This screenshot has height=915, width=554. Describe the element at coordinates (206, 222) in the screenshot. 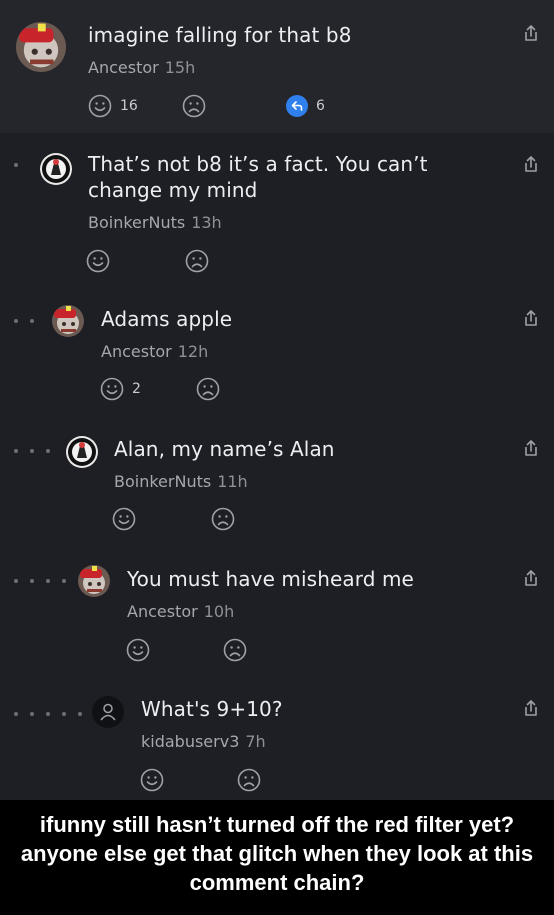

I see `timestamp: 13h` at that location.